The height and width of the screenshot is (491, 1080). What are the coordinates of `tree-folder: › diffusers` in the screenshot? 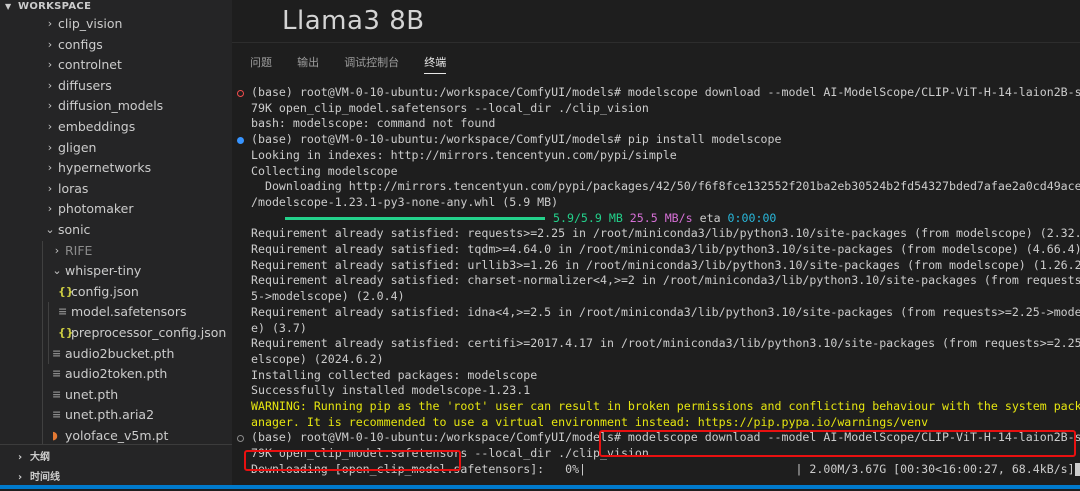 It's located at (116, 86).